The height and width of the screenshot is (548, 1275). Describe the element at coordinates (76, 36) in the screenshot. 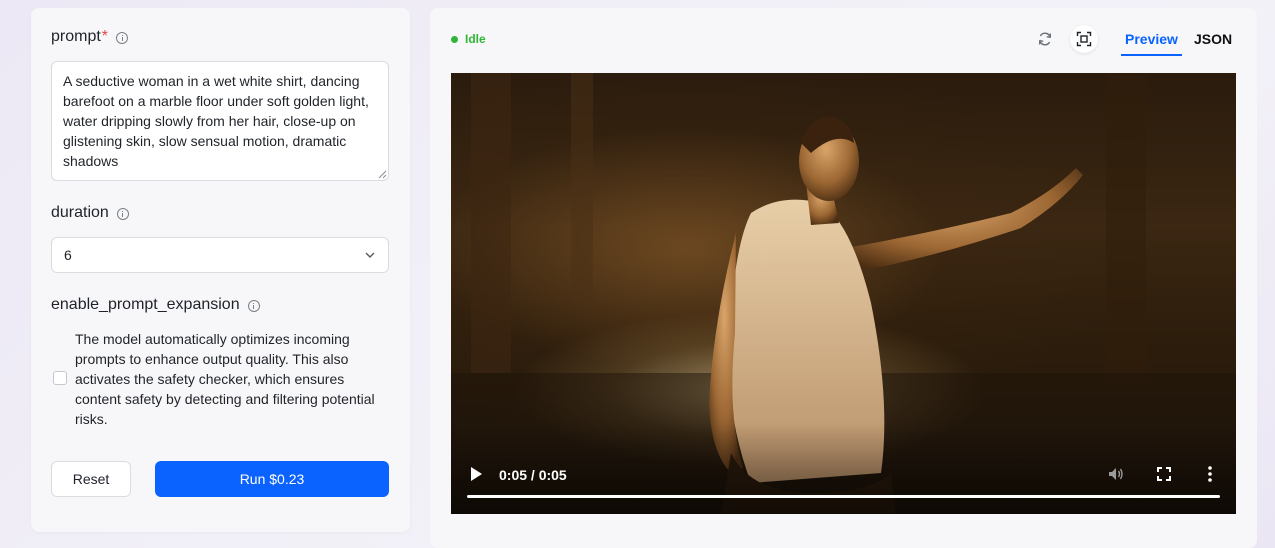

I see `prompt-label: prompt` at that location.